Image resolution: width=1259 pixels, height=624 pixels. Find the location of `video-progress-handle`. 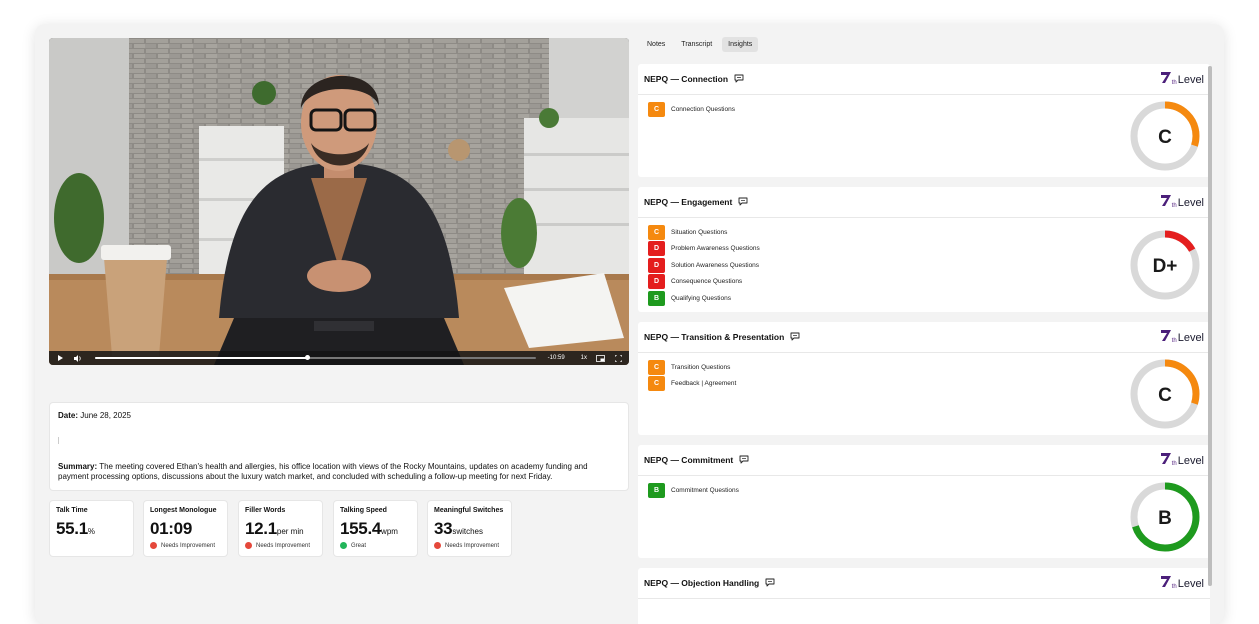

video-progress-handle is located at coordinates (307, 357).